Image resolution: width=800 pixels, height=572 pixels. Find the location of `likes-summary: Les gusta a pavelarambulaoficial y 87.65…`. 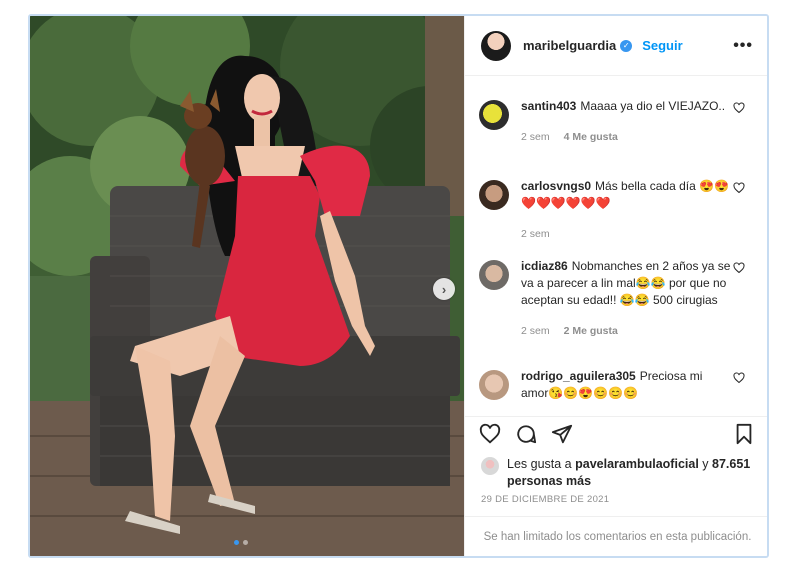

likes-summary: Les gusta a pavelarambulaoficial y 87.65… is located at coordinates (621, 473).